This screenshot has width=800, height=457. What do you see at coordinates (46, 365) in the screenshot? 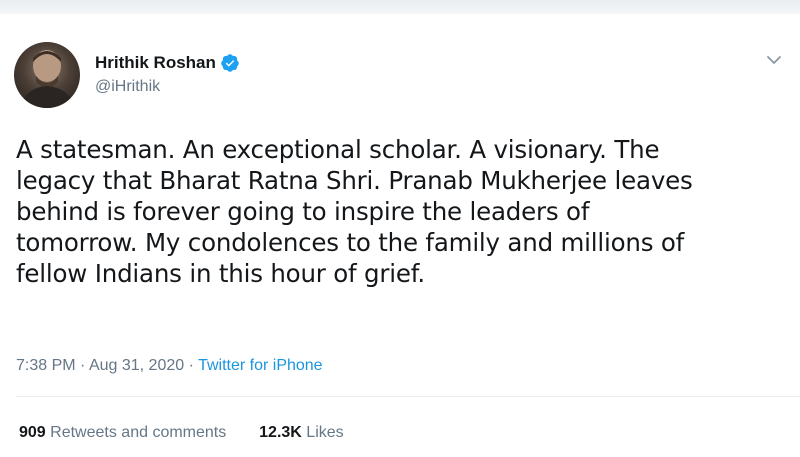
I see `tweet-time: 7:38 PM` at bounding box center [46, 365].